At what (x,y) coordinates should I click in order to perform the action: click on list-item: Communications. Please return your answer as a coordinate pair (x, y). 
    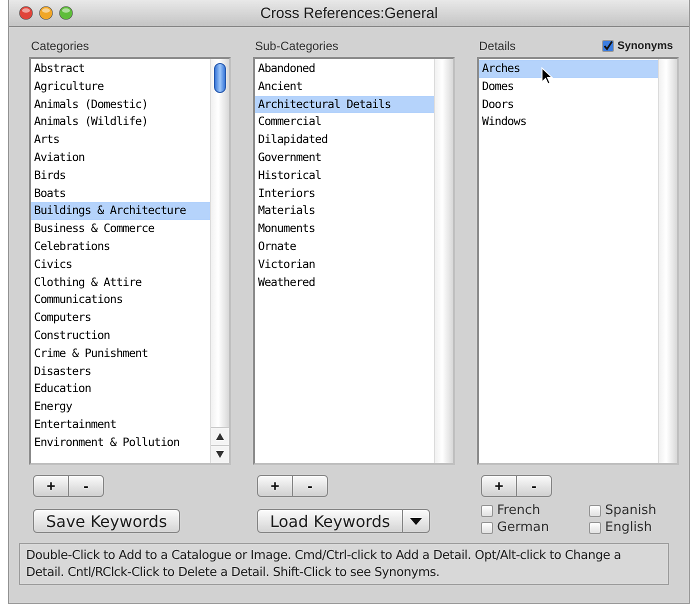
    Looking at the image, I should click on (120, 300).